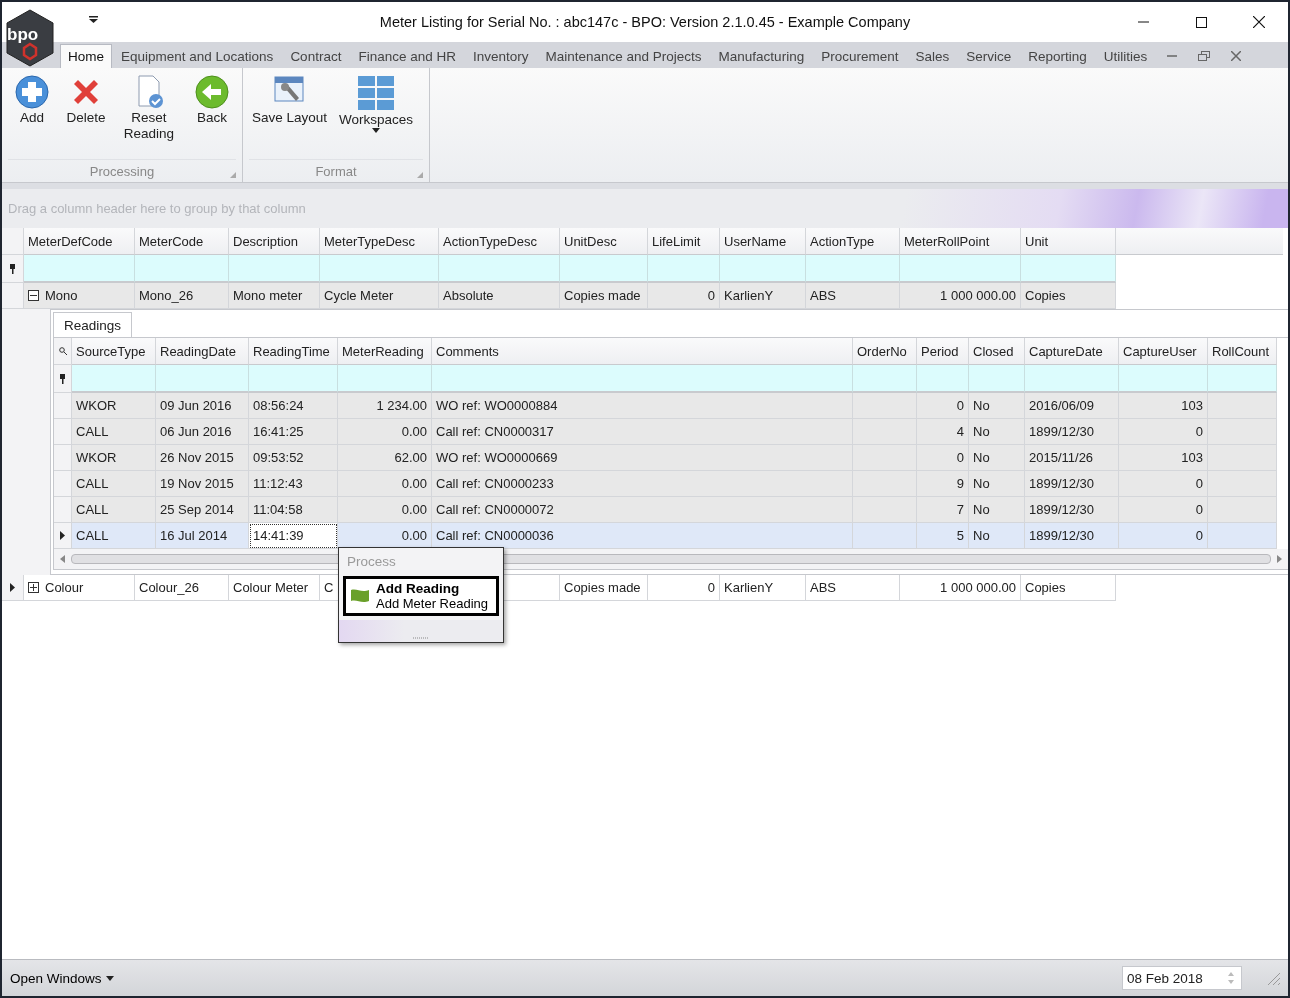 Image resolution: width=1290 pixels, height=998 pixels. Describe the element at coordinates (202, 510) in the screenshot. I see `table-cell: 25 Sep 2014` at that location.